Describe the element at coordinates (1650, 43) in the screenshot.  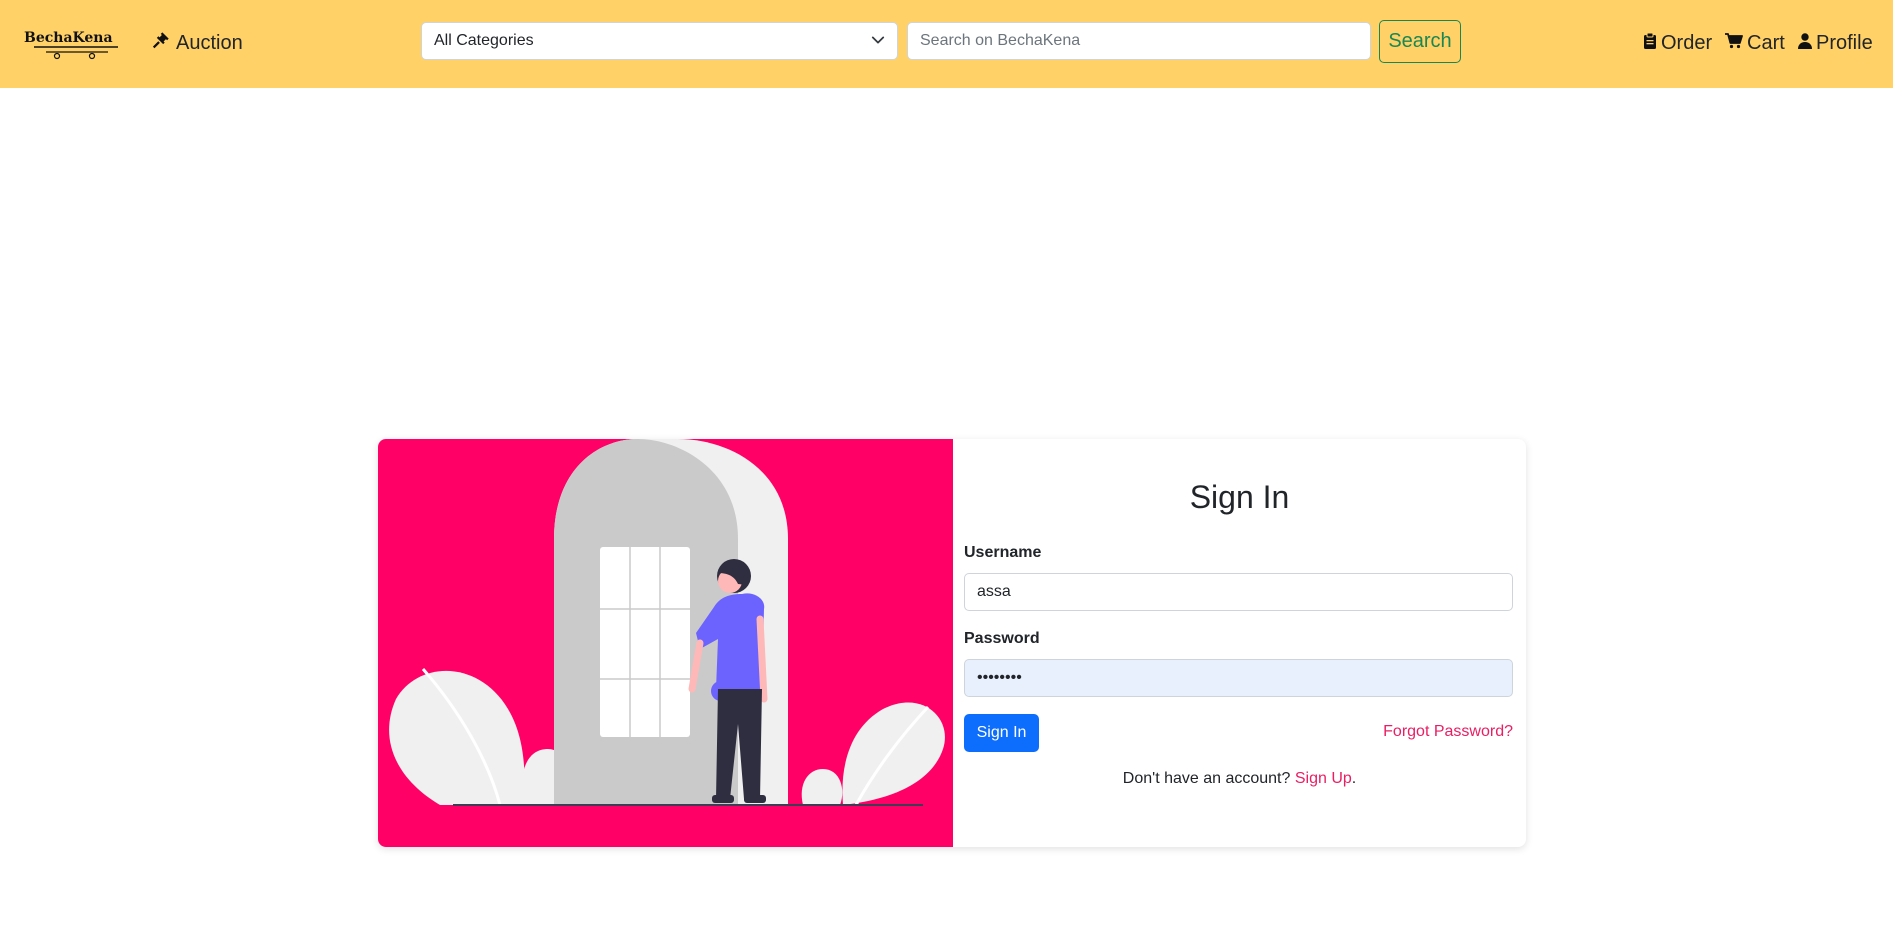
I see `clipboard-icon` at that location.